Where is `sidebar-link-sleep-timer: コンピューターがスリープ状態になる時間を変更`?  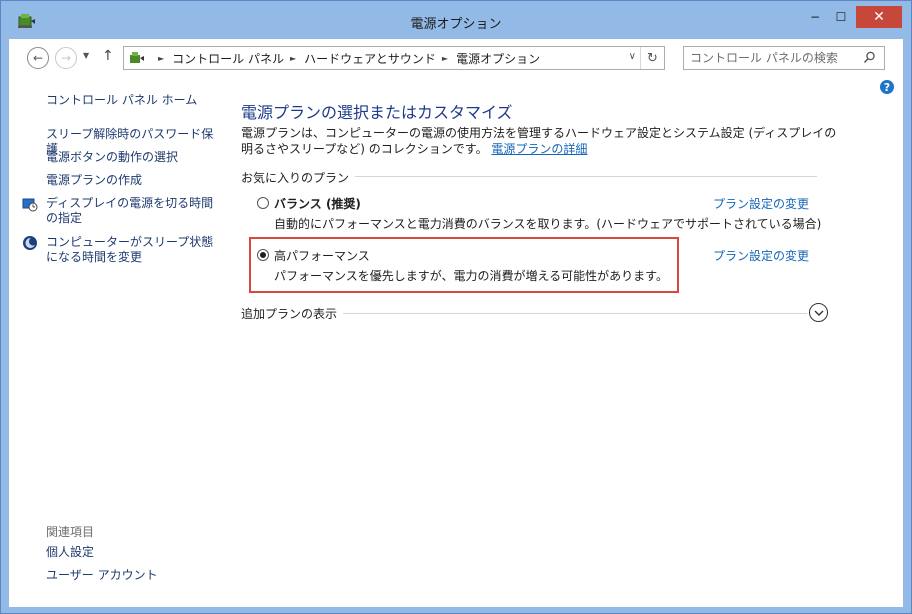
sidebar-link-sleep-timer: コンピューターがスリープ状態になる時間を変更 is located at coordinates (131, 250).